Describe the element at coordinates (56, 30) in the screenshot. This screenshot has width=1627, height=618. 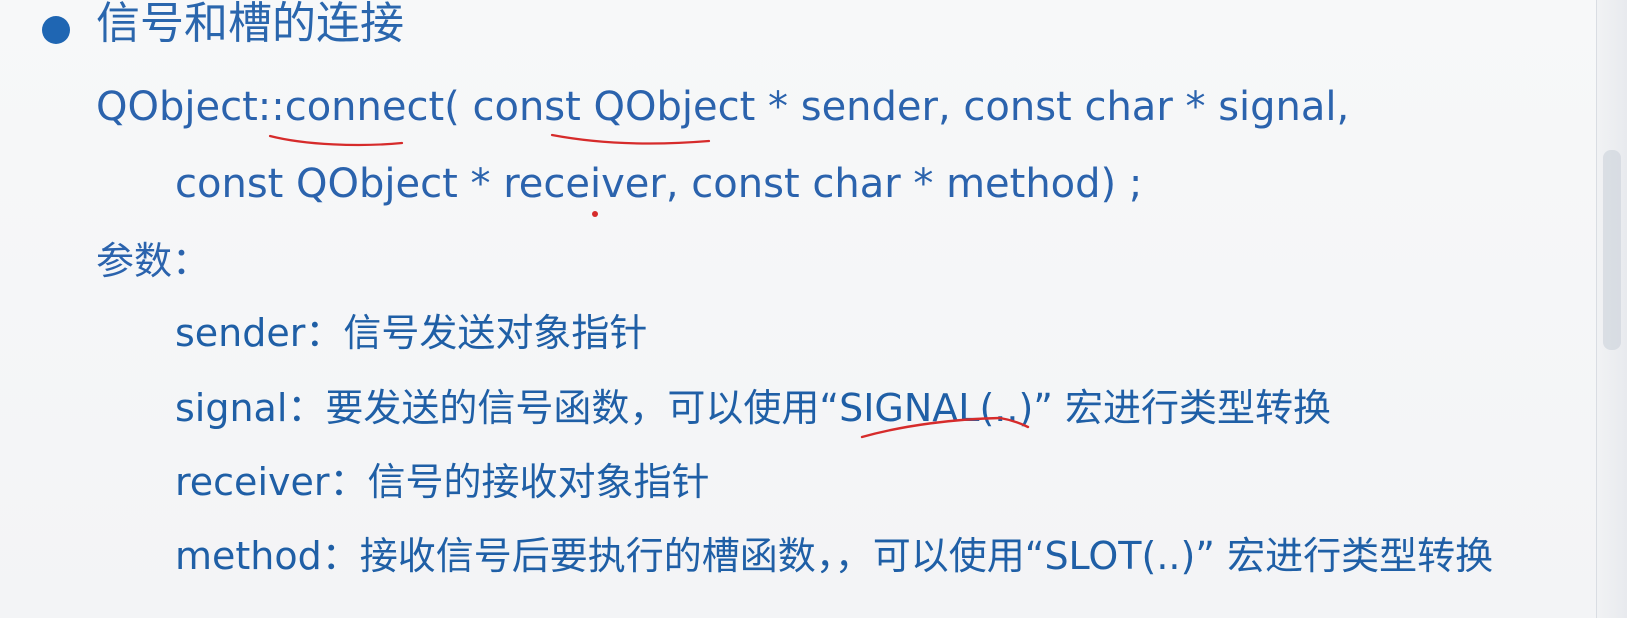
I see `section-bullet-icon` at that location.